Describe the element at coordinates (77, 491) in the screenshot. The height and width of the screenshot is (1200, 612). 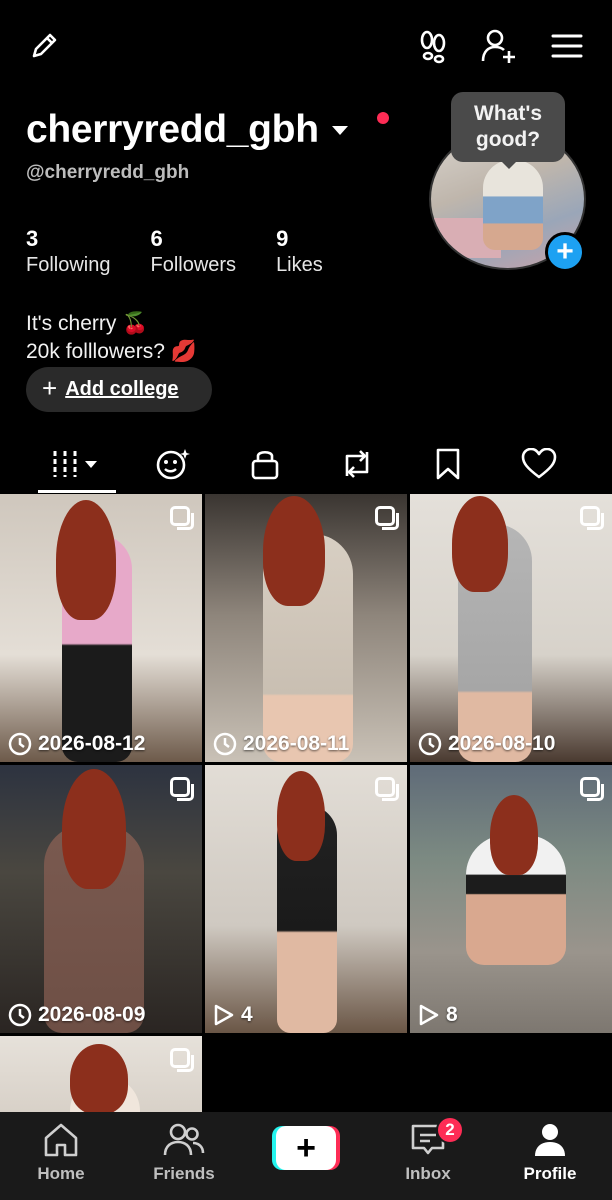
I see `active-tab-indicator` at that location.